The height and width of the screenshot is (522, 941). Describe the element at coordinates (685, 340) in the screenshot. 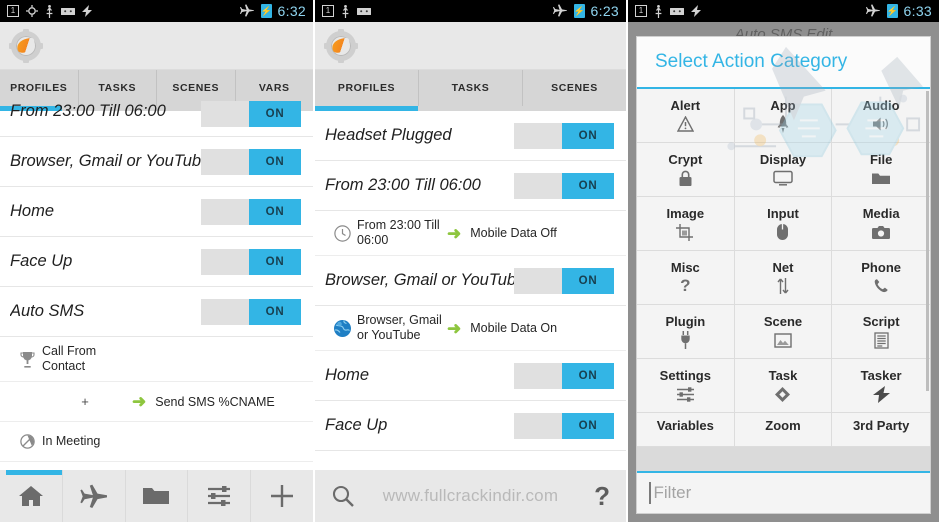

I see `plug-icon` at that location.